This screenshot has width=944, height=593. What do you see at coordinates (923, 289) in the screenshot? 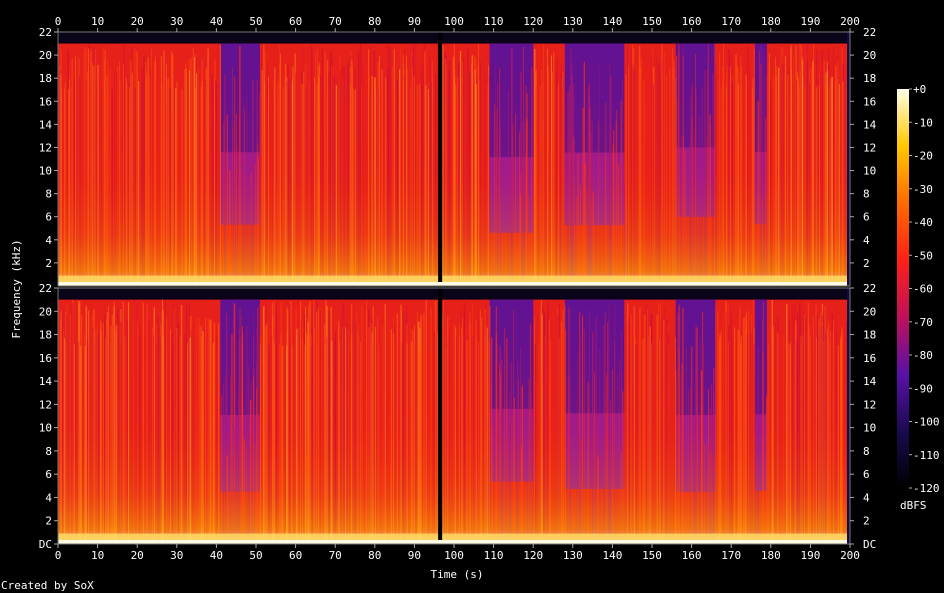
I see `colorbar-tick-label: -60` at bounding box center [923, 289].